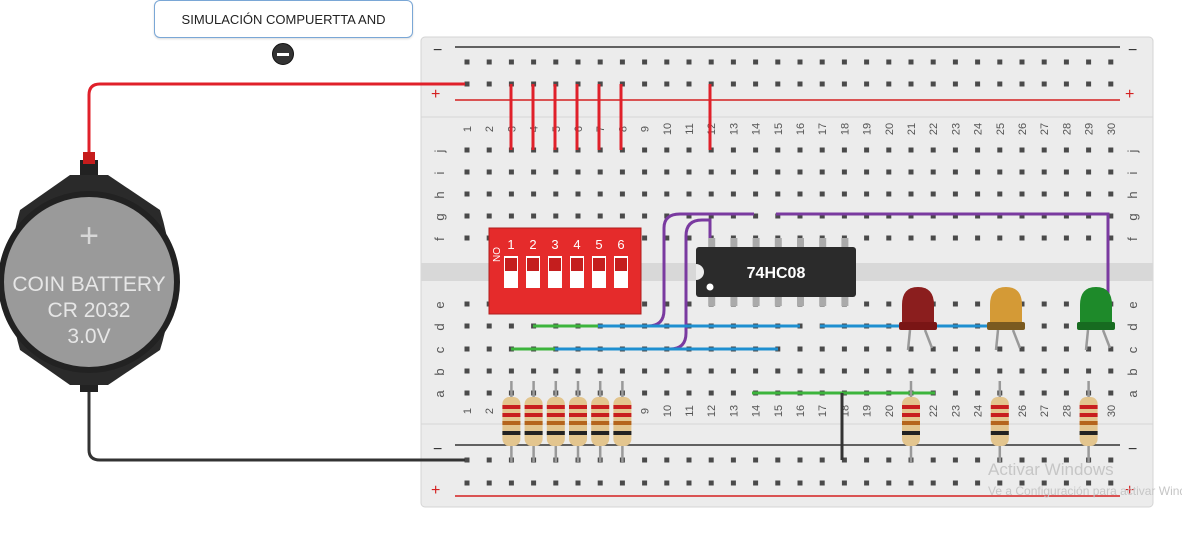 The image size is (1182, 538). I want to click on dip-switch: ON 123456, so click(565, 271).